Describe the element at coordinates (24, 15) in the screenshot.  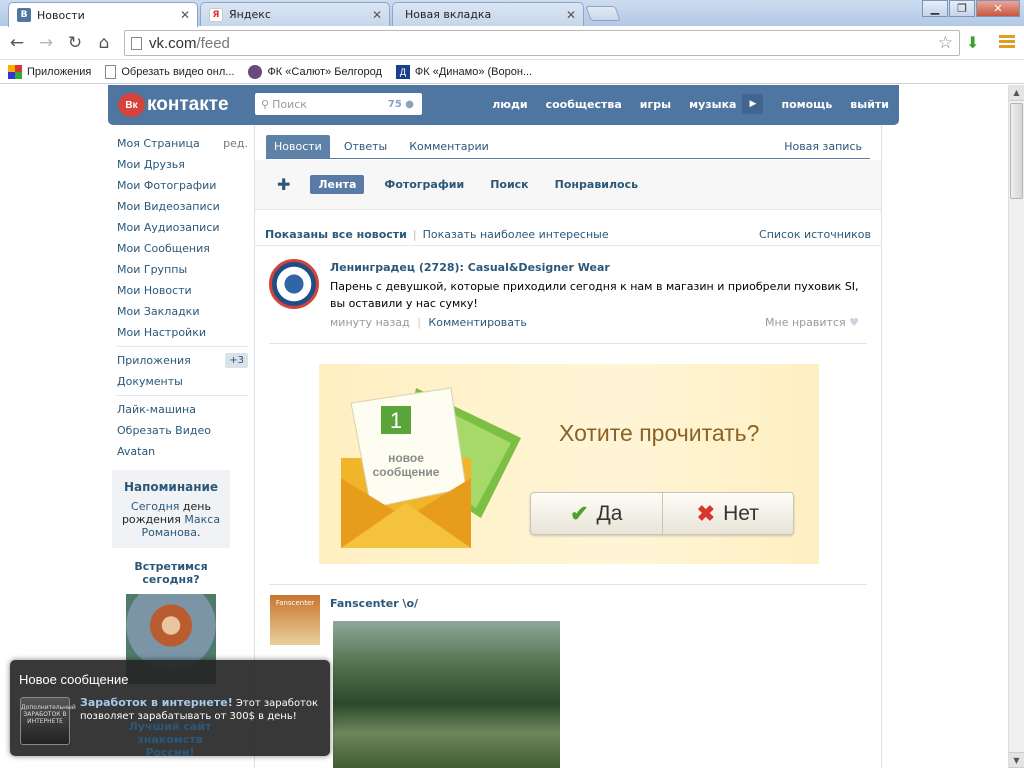
I see `vk-icon: B` at that location.